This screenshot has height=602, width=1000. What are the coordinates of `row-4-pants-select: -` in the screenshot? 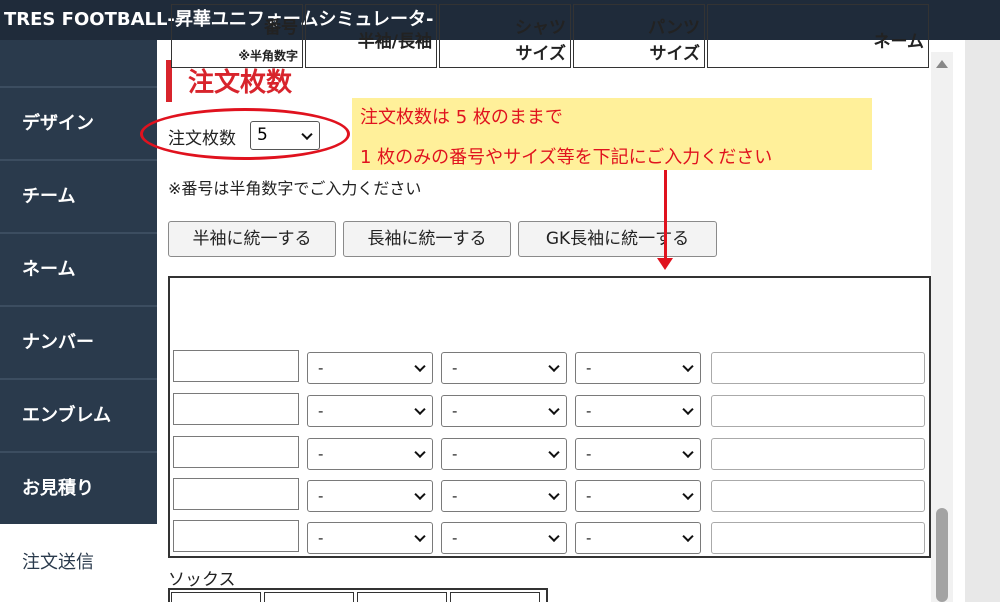 It's located at (638, 496).